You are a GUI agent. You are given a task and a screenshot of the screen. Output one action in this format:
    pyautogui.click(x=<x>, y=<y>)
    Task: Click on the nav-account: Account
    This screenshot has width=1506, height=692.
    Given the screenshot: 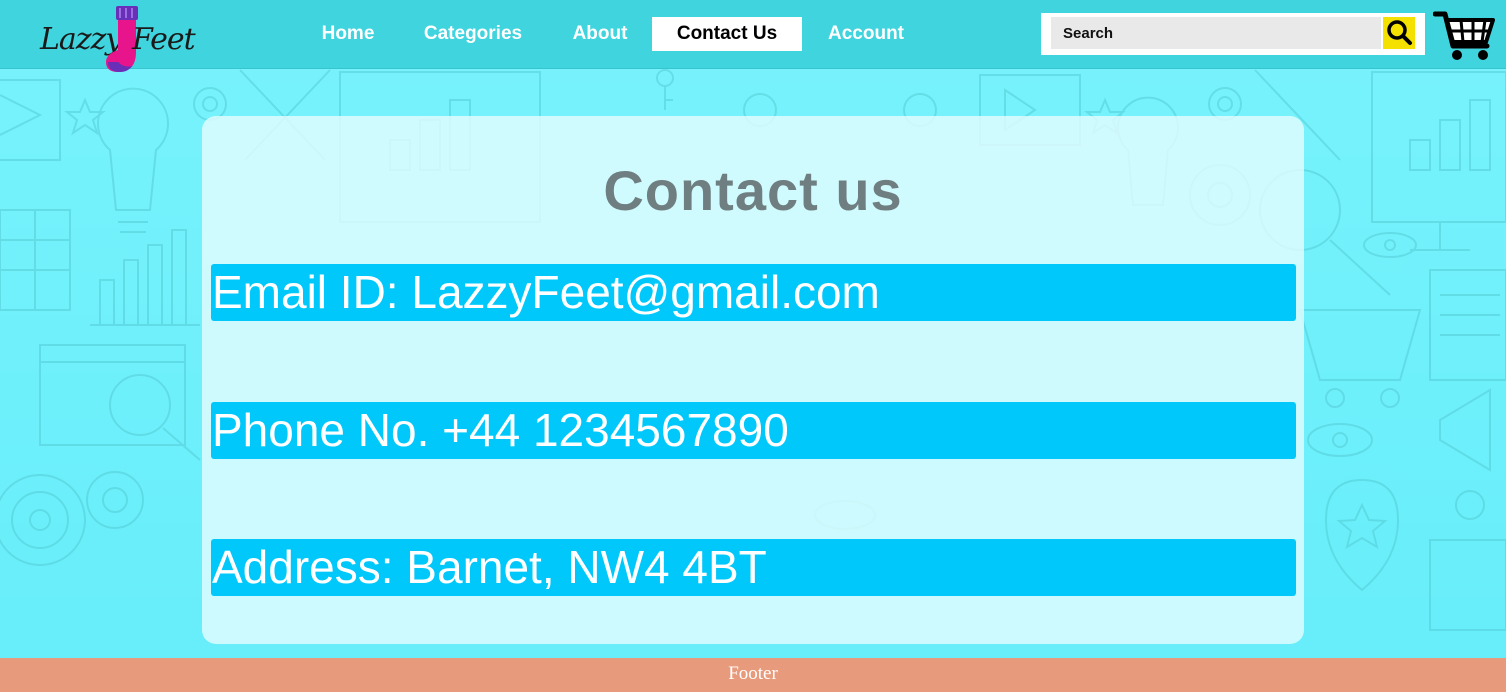 What is the action you would take?
    pyautogui.click(x=866, y=34)
    